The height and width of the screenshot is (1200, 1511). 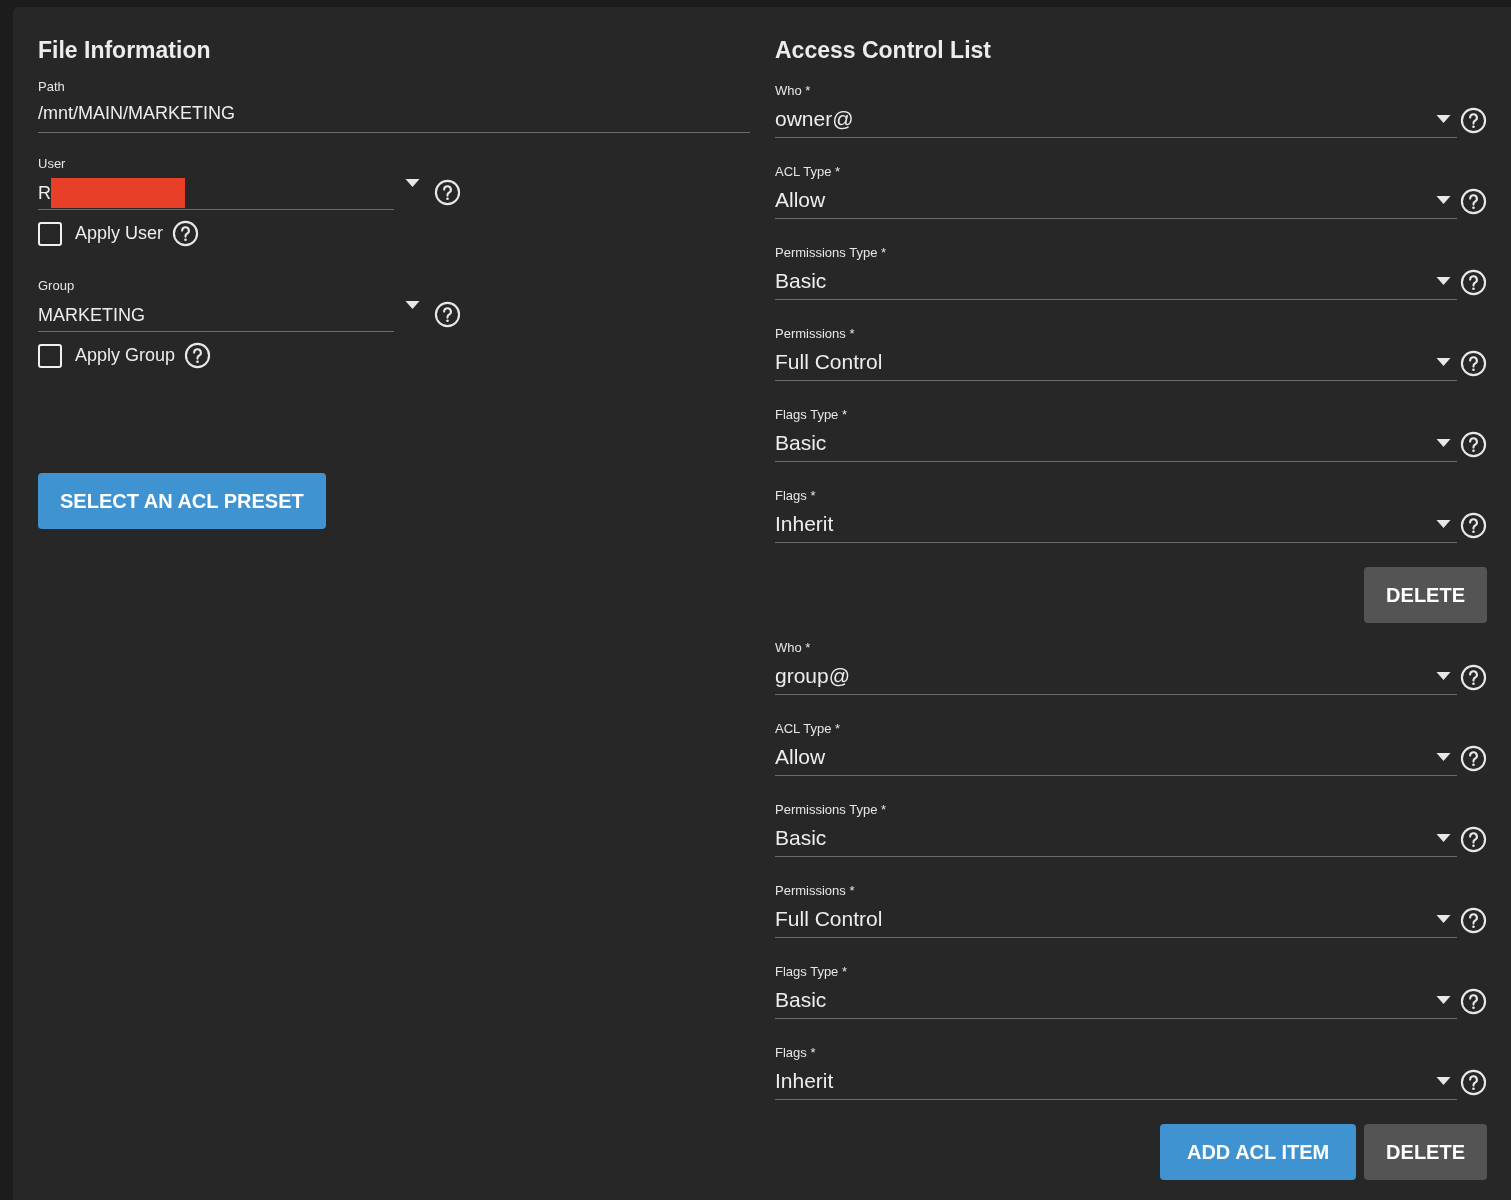 What do you see at coordinates (216, 193) in the screenshot?
I see `select-field: R` at bounding box center [216, 193].